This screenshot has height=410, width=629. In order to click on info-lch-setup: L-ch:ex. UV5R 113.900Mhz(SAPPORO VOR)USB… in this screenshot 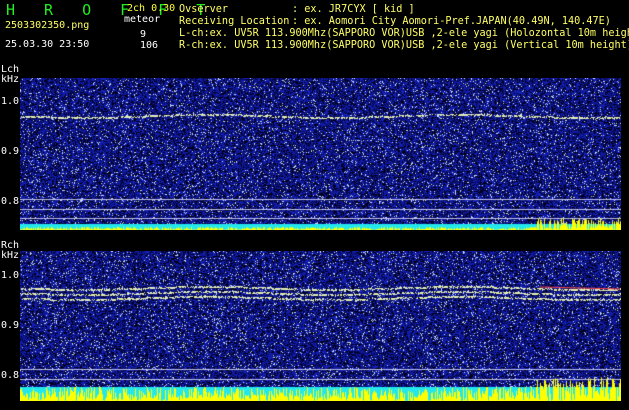, I will do `click(404, 33)`.